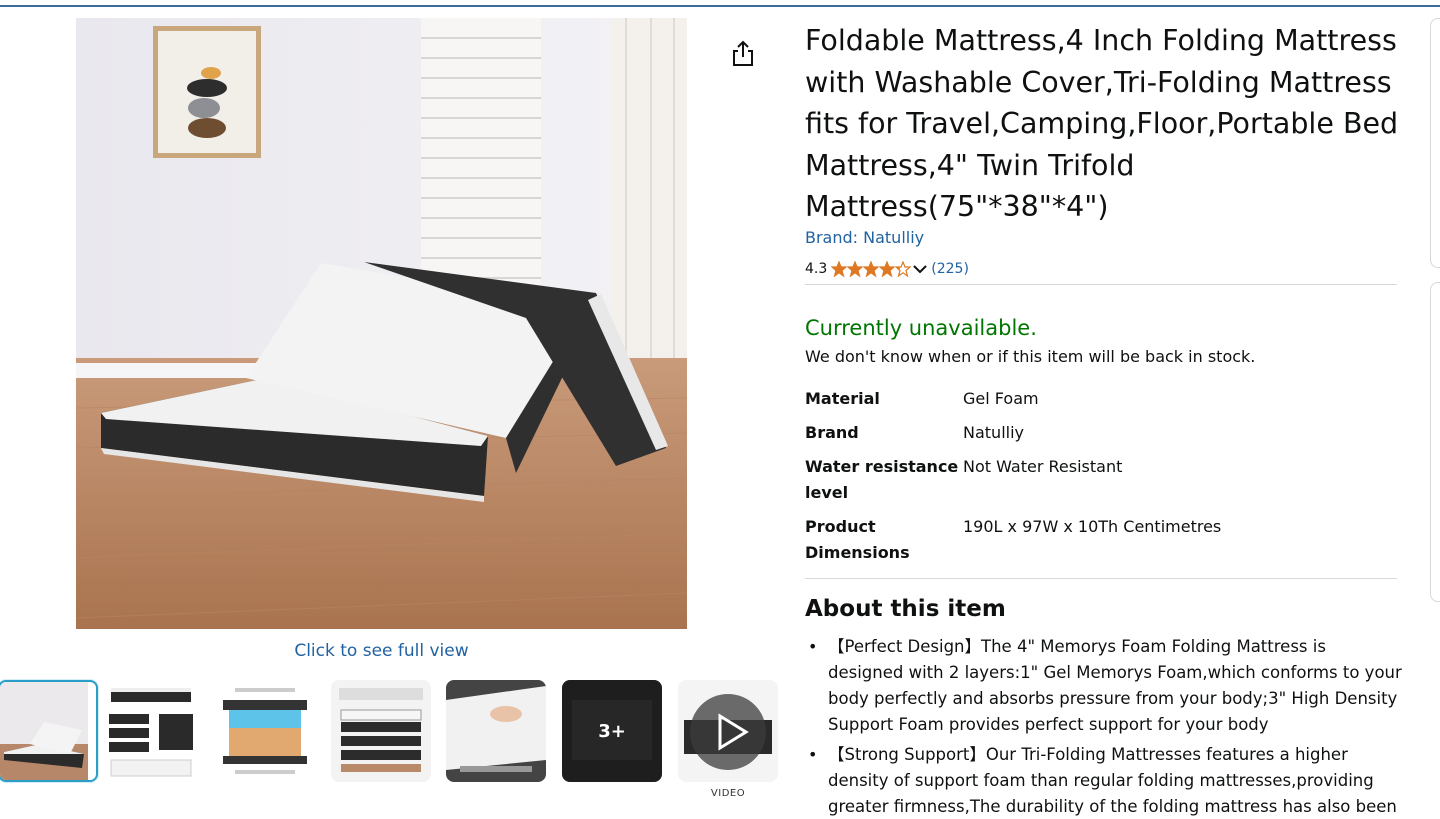  I want to click on chevron-down-icon, so click(920, 269).